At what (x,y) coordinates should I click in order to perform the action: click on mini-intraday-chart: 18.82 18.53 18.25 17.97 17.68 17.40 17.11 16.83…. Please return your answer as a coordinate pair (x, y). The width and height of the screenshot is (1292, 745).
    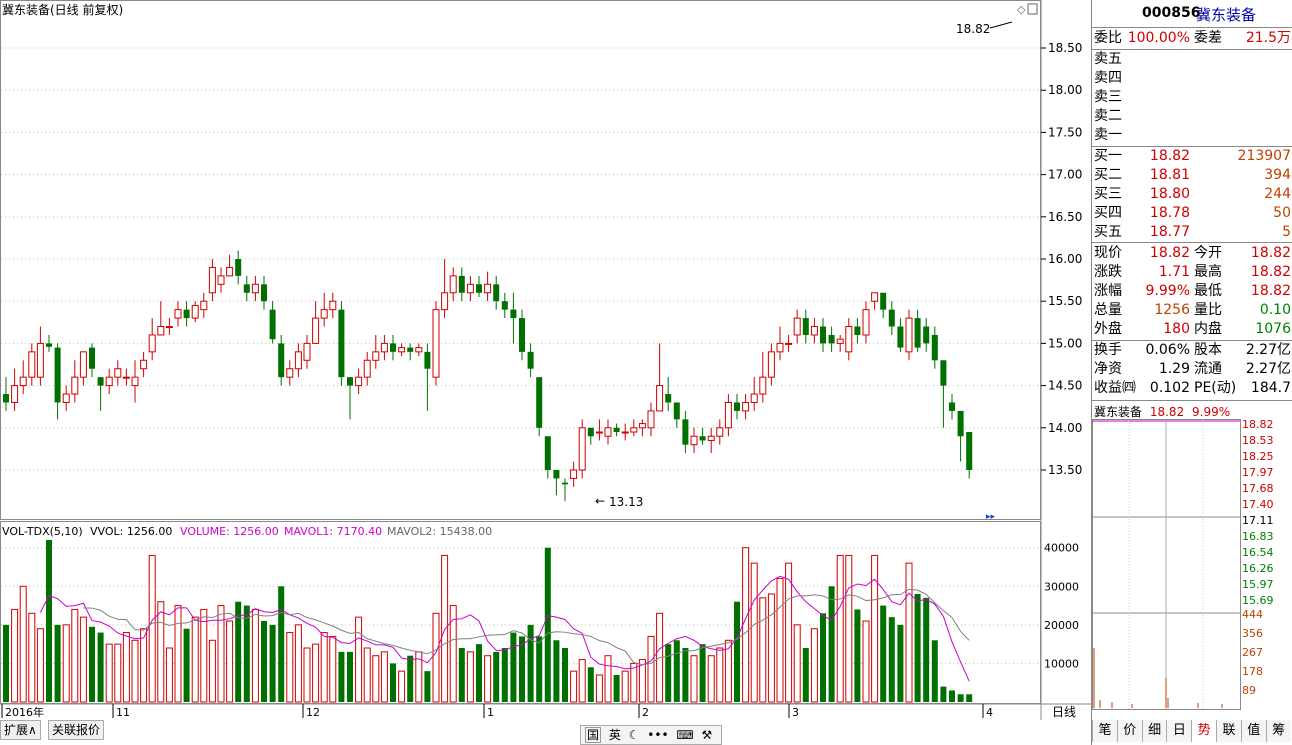
    Looking at the image, I should click on (1192, 568).